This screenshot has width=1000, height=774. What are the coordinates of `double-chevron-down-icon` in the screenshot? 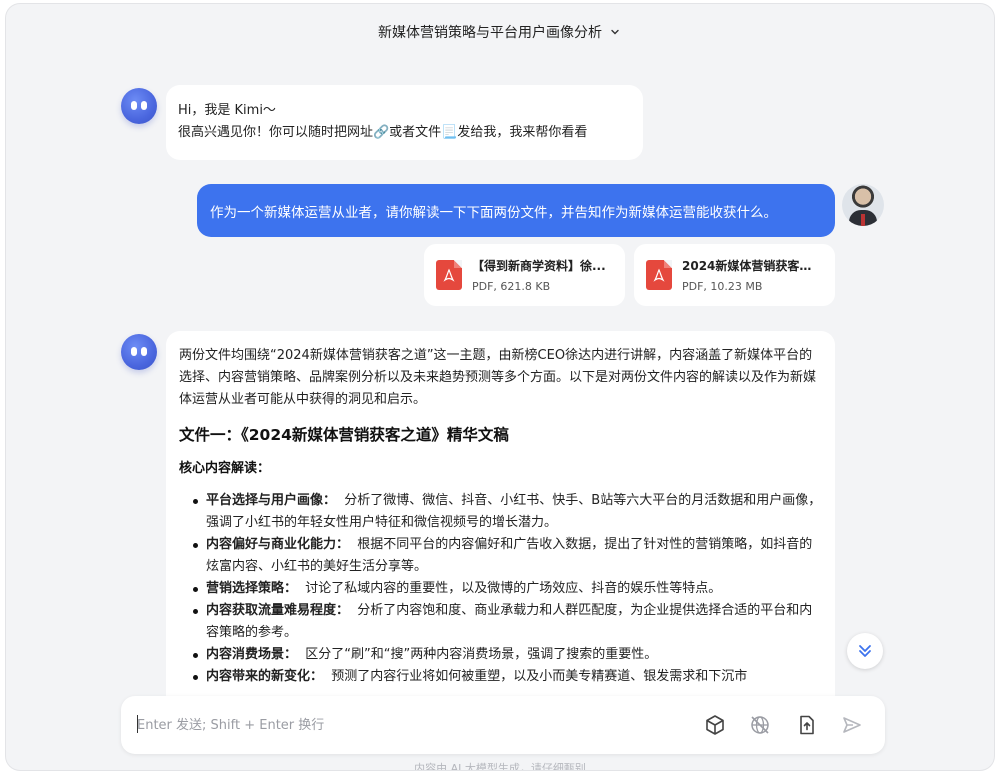 It's located at (865, 651).